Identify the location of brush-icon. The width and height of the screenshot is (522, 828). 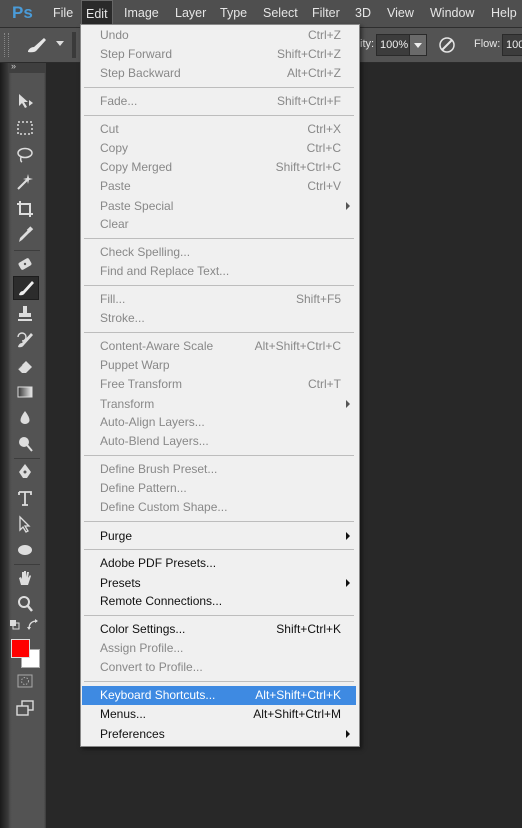
(26, 288).